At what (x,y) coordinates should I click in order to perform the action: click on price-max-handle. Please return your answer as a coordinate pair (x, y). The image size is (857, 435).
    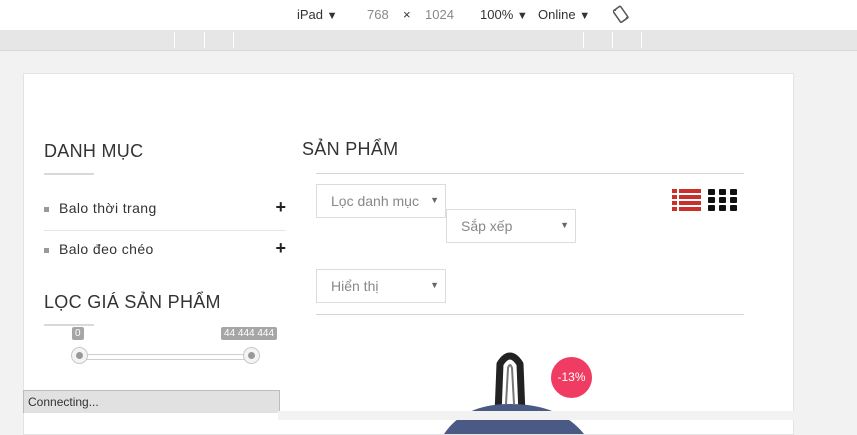
    Looking at the image, I should click on (251, 355).